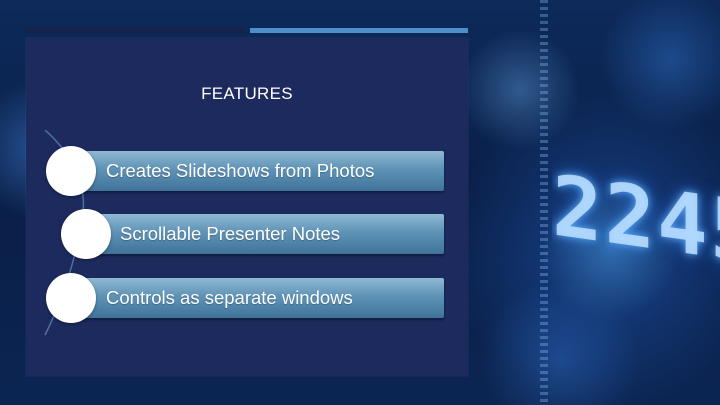 Image resolution: width=720 pixels, height=405 pixels. Describe the element at coordinates (247, 93) in the screenshot. I see `slide-title: FEATURES` at that location.